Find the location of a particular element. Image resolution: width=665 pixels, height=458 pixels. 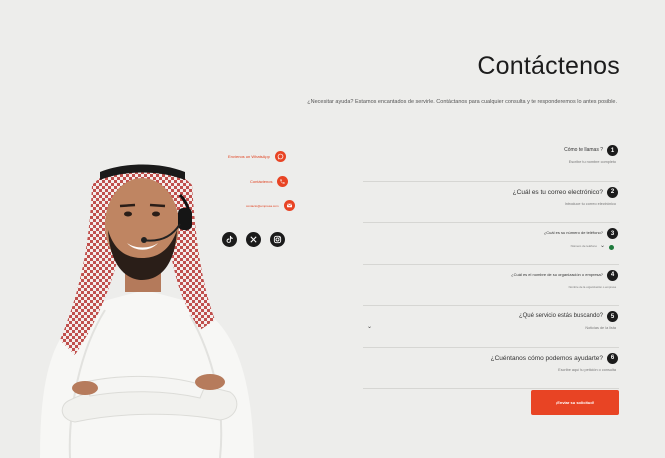

contact-phone: Contáctenos is located at coordinates (269, 181).